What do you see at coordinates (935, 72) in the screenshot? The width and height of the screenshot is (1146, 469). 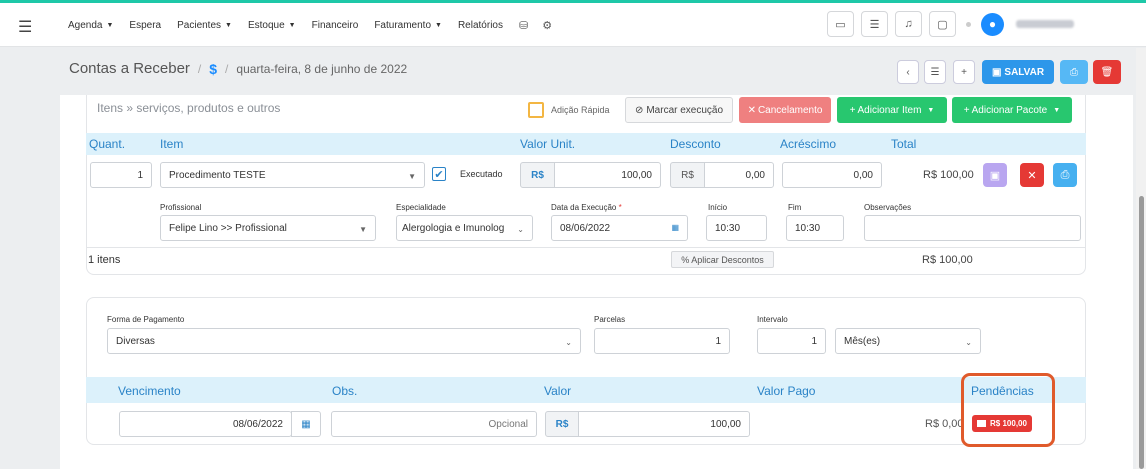 I see `list-button: ☰` at bounding box center [935, 72].